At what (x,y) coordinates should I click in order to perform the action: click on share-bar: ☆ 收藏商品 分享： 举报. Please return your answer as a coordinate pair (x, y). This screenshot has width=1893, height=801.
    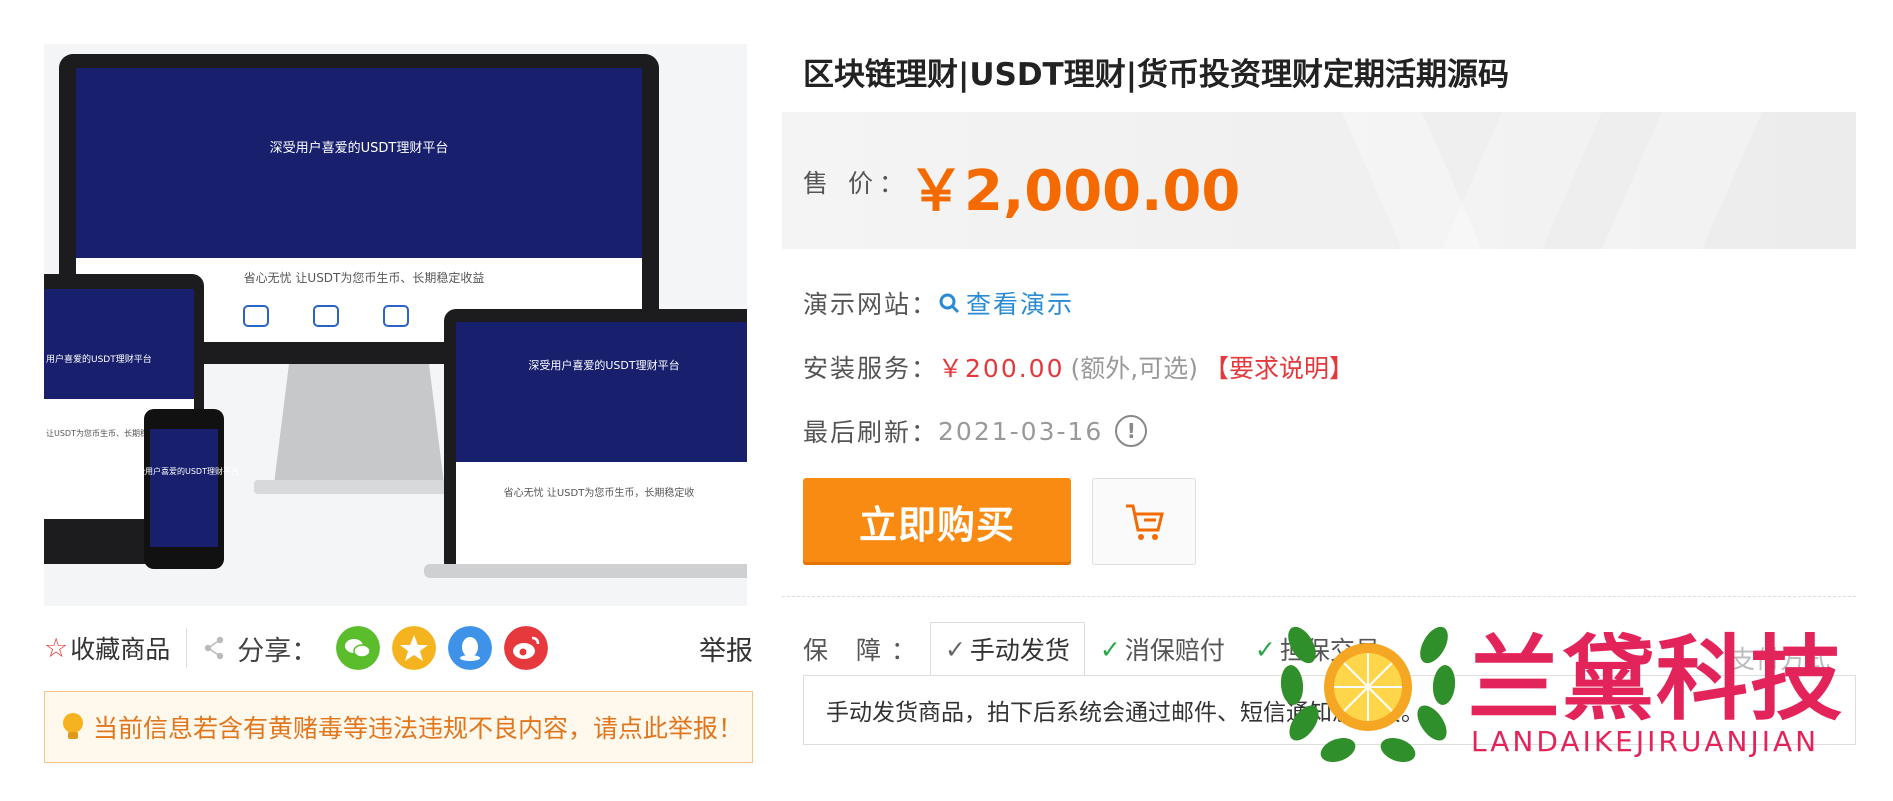
    Looking at the image, I should click on (398, 648).